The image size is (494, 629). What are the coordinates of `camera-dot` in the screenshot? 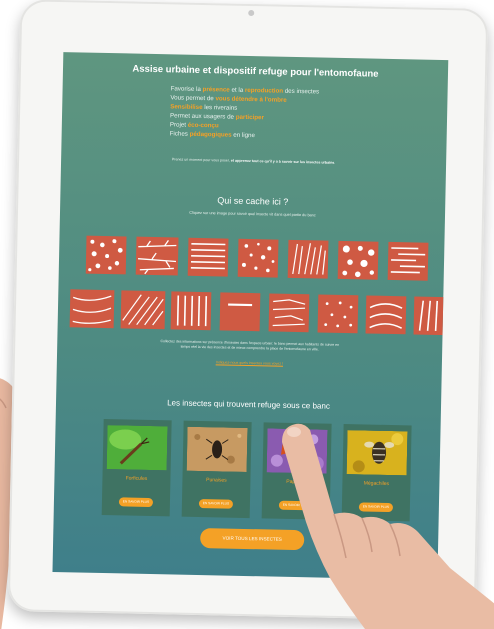 It's located at (251, 13).